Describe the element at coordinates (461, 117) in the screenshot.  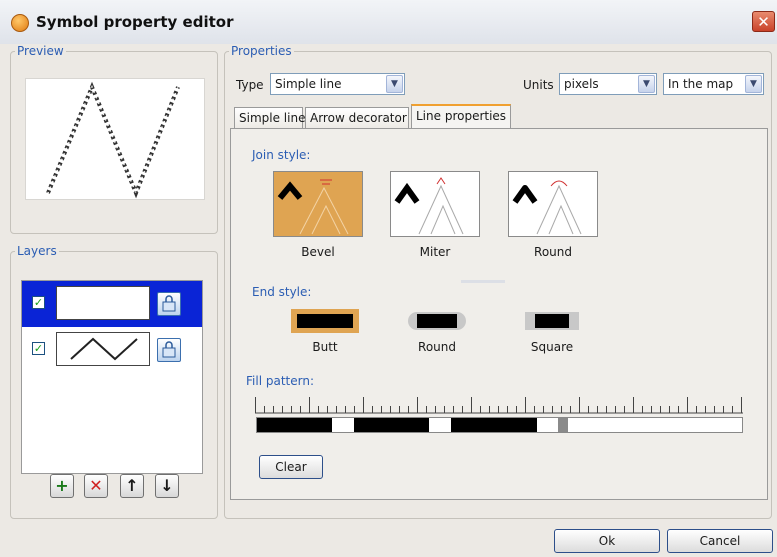
I see `tab-line-properties: Line properties` at that location.